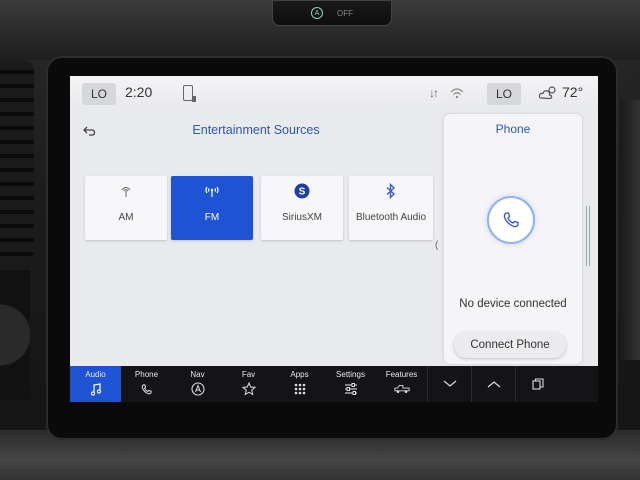 The image size is (640, 480). Describe the element at coordinates (248, 374) in the screenshot. I see `nav-favorites-label: Fav` at that location.